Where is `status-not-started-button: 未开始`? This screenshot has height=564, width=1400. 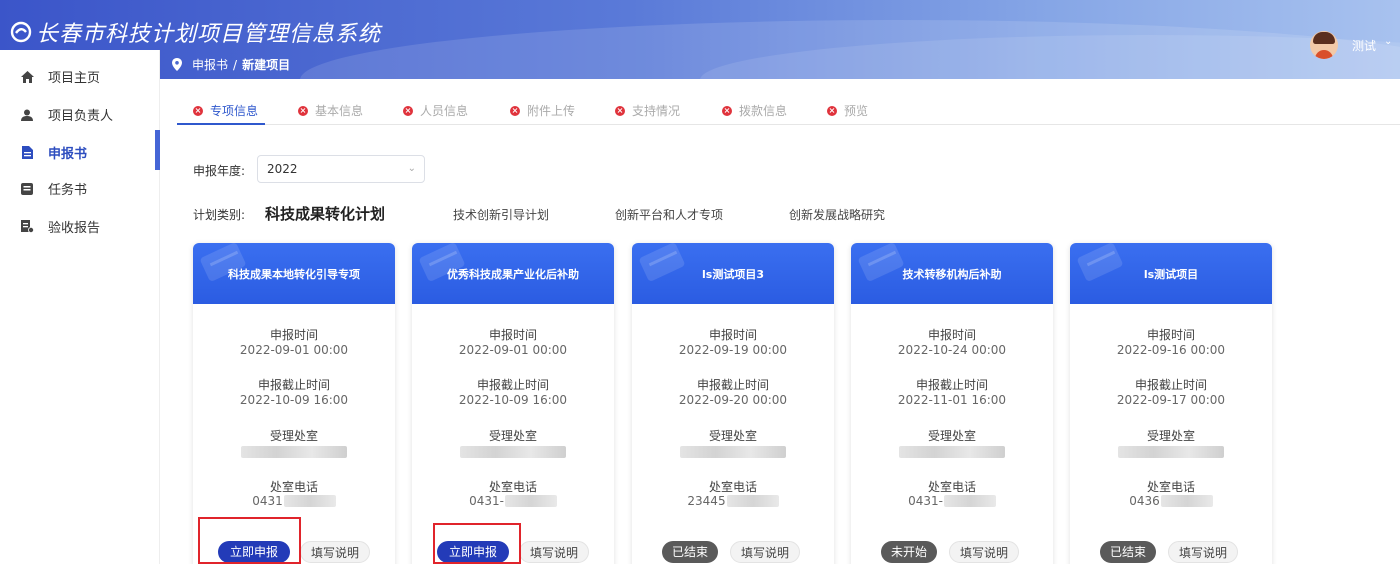 status-not-started-button: 未开始 is located at coordinates (909, 552).